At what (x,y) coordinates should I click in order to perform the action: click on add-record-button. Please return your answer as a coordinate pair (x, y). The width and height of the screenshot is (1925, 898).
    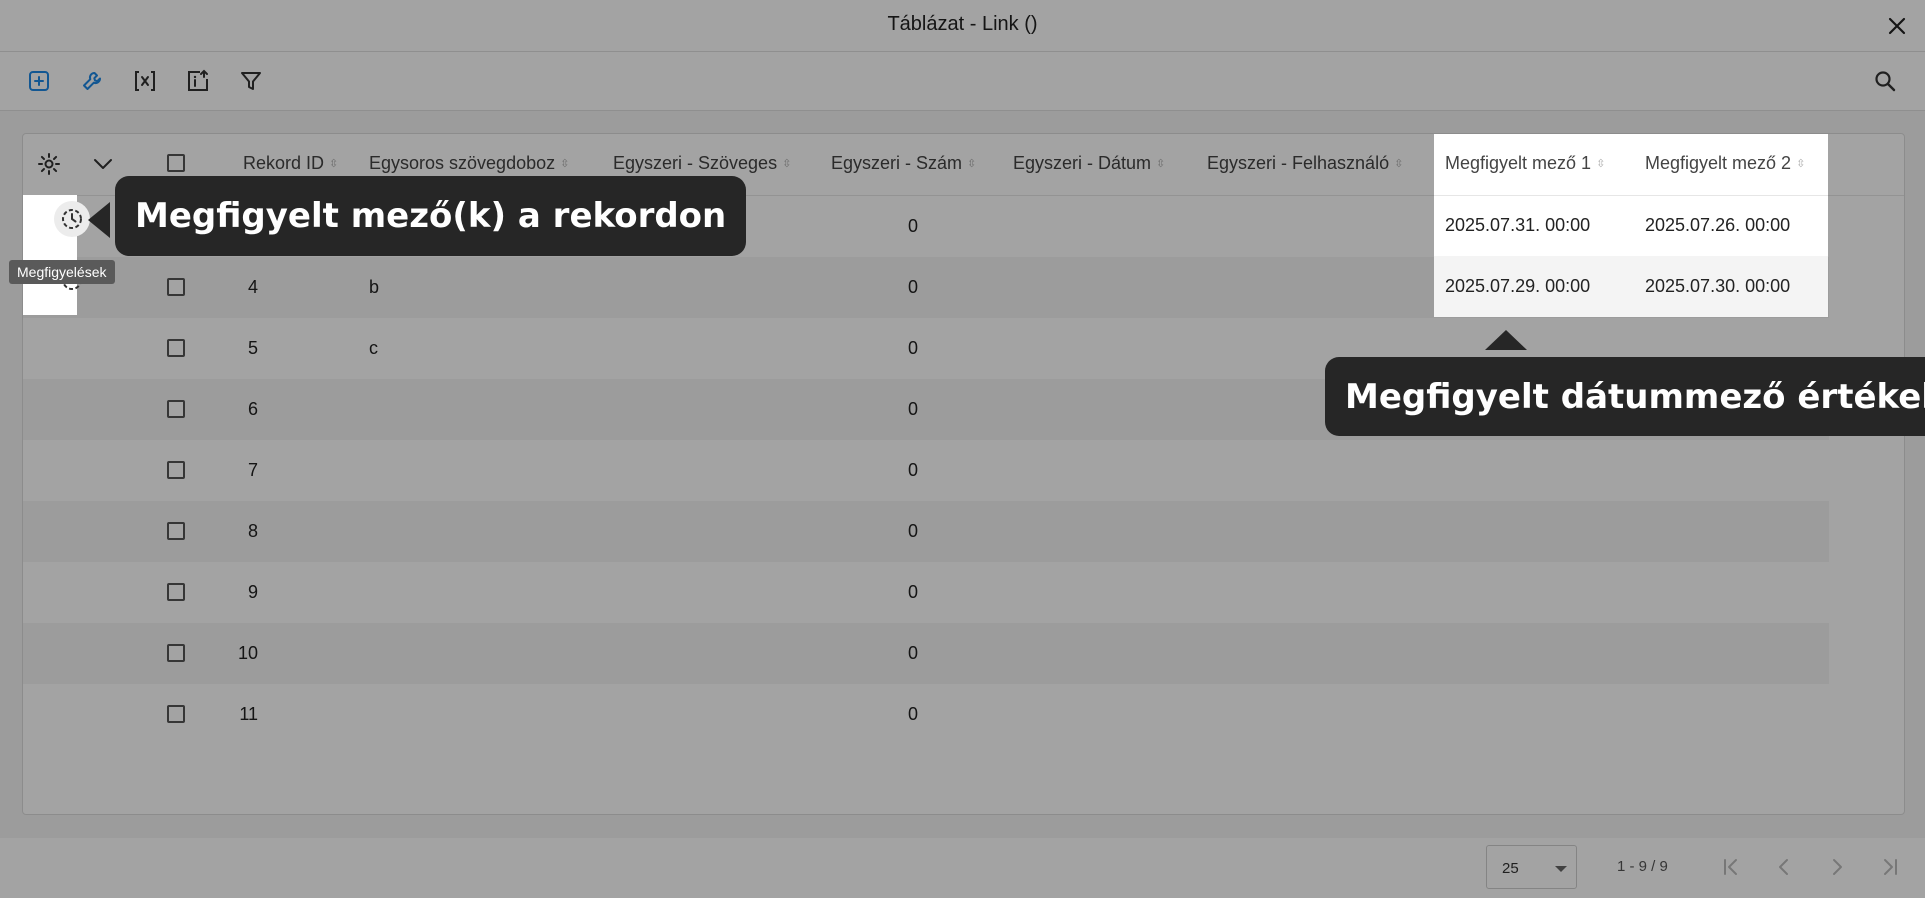
    Looking at the image, I should click on (39, 81).